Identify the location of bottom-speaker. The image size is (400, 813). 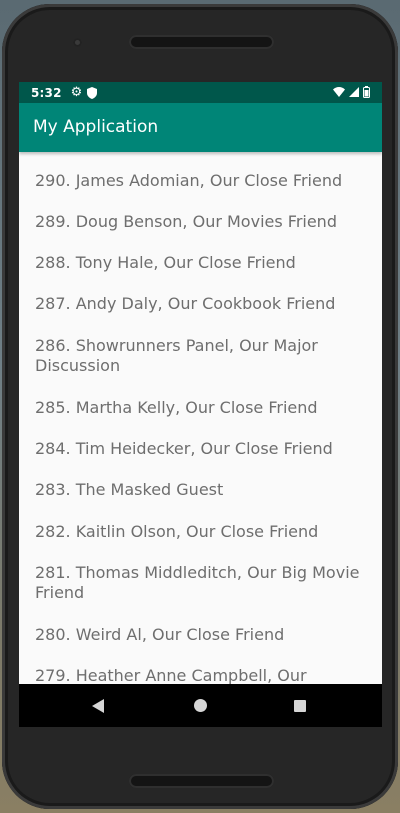
(201, 781).